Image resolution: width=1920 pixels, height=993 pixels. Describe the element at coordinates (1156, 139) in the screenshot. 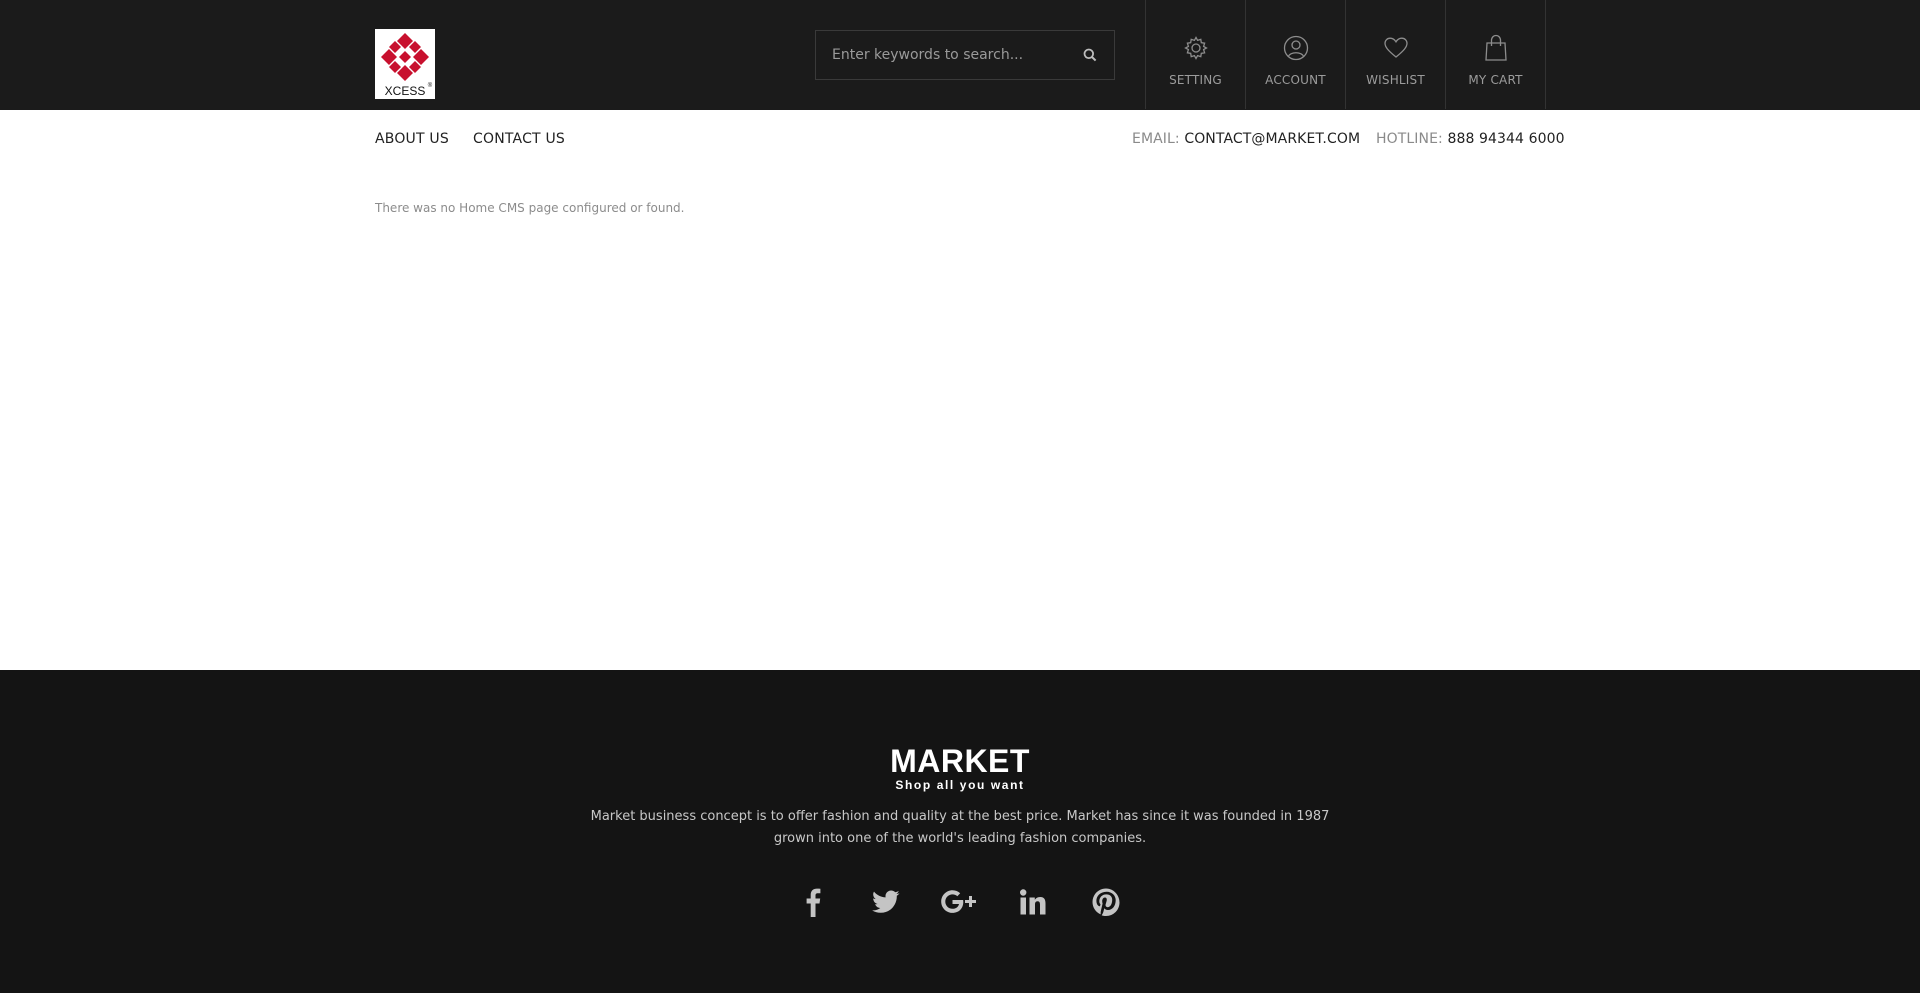

I see `email-label: EMAIL:` at that location.